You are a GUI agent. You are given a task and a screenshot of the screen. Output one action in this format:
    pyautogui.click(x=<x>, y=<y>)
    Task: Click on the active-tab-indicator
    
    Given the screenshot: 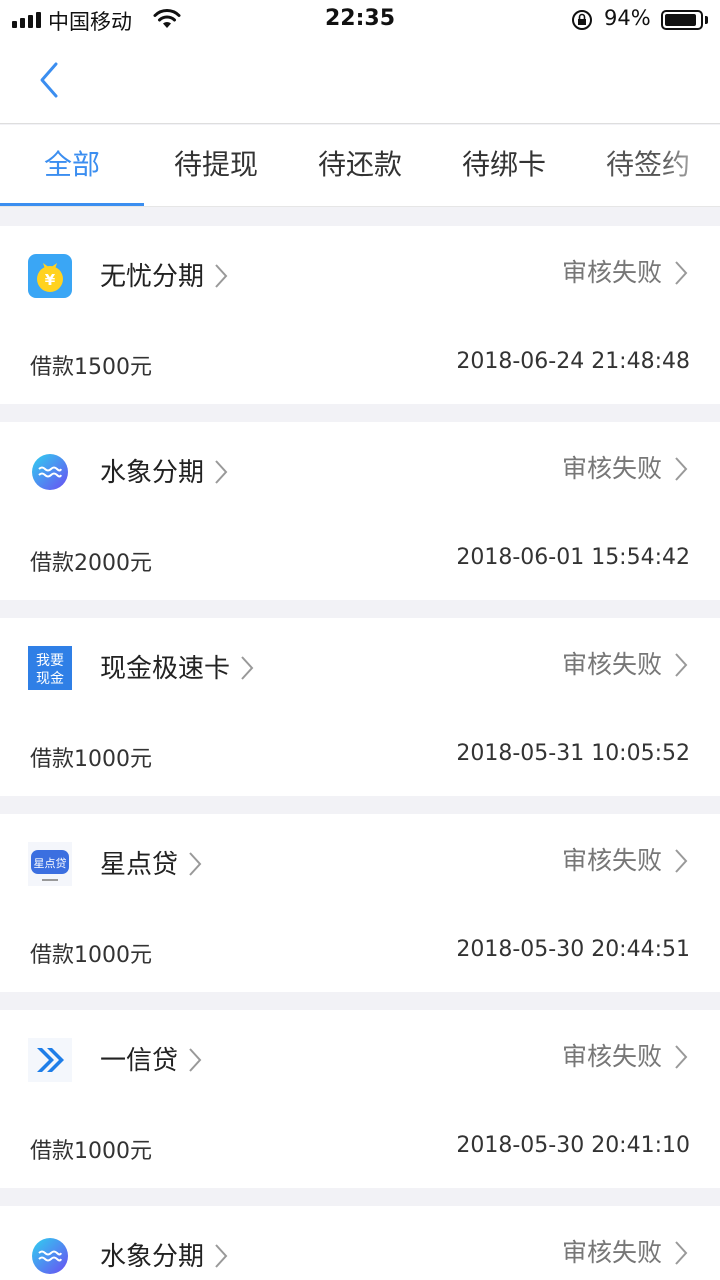 What is the action you would take?
    pyautogui.click(x=72, y=204)
    